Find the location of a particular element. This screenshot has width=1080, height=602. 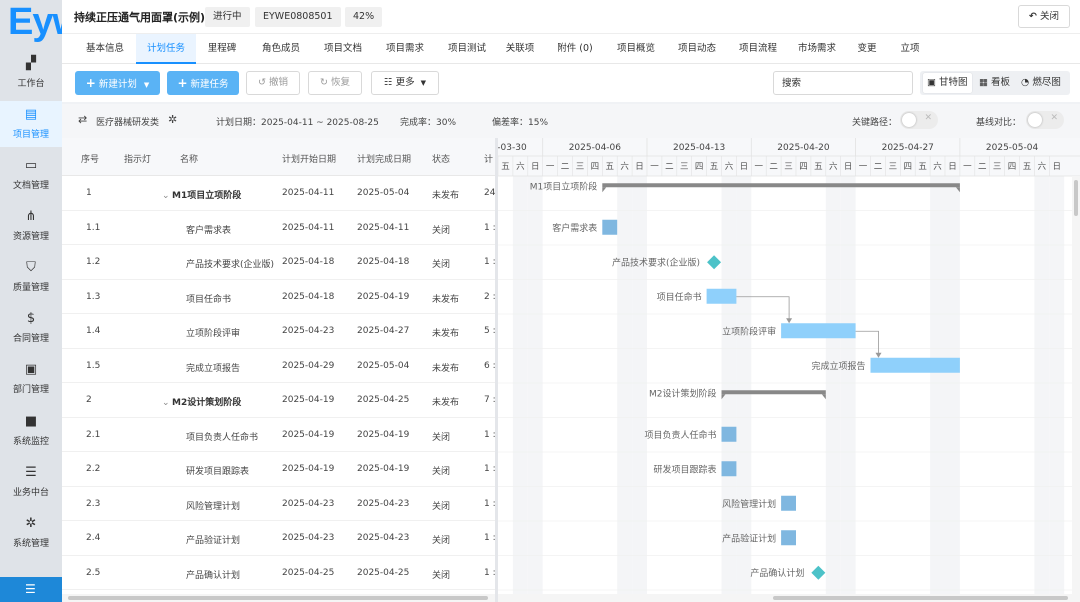

menu-collapse-button: ☰ is located at coordinates (31, 589).